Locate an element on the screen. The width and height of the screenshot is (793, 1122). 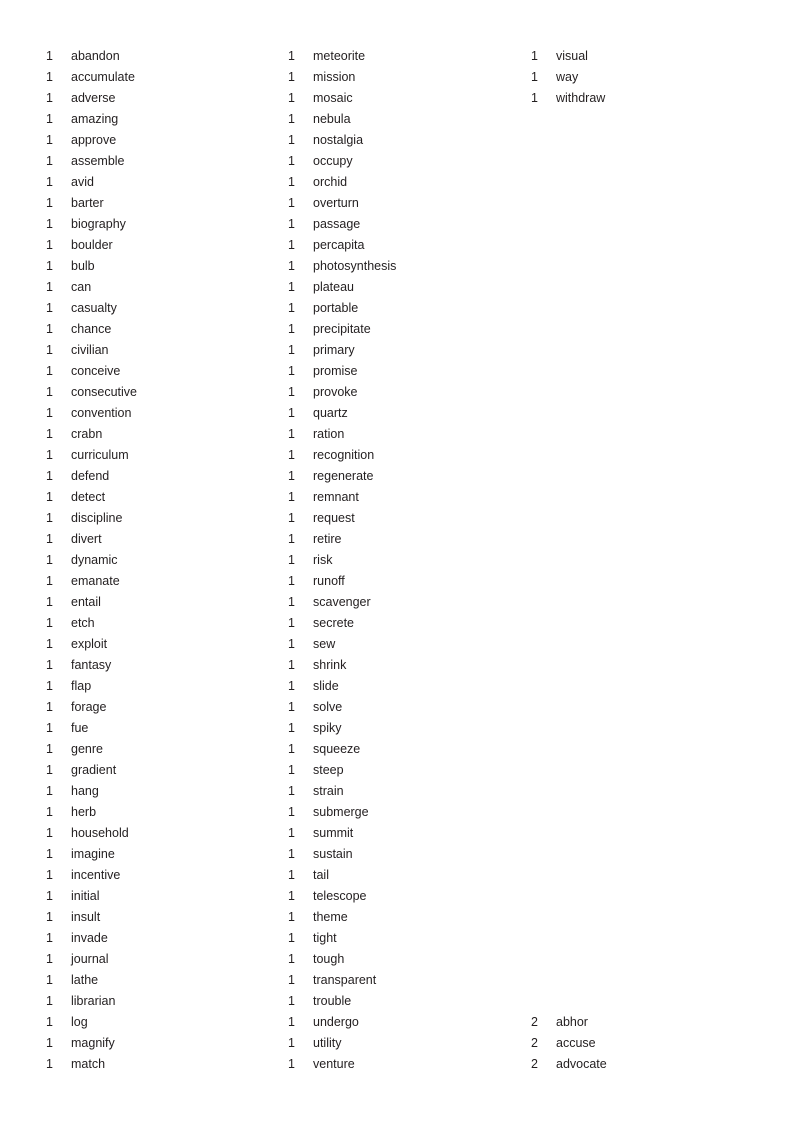
word-entry: 1 promise is located at coordinates (409, 371).